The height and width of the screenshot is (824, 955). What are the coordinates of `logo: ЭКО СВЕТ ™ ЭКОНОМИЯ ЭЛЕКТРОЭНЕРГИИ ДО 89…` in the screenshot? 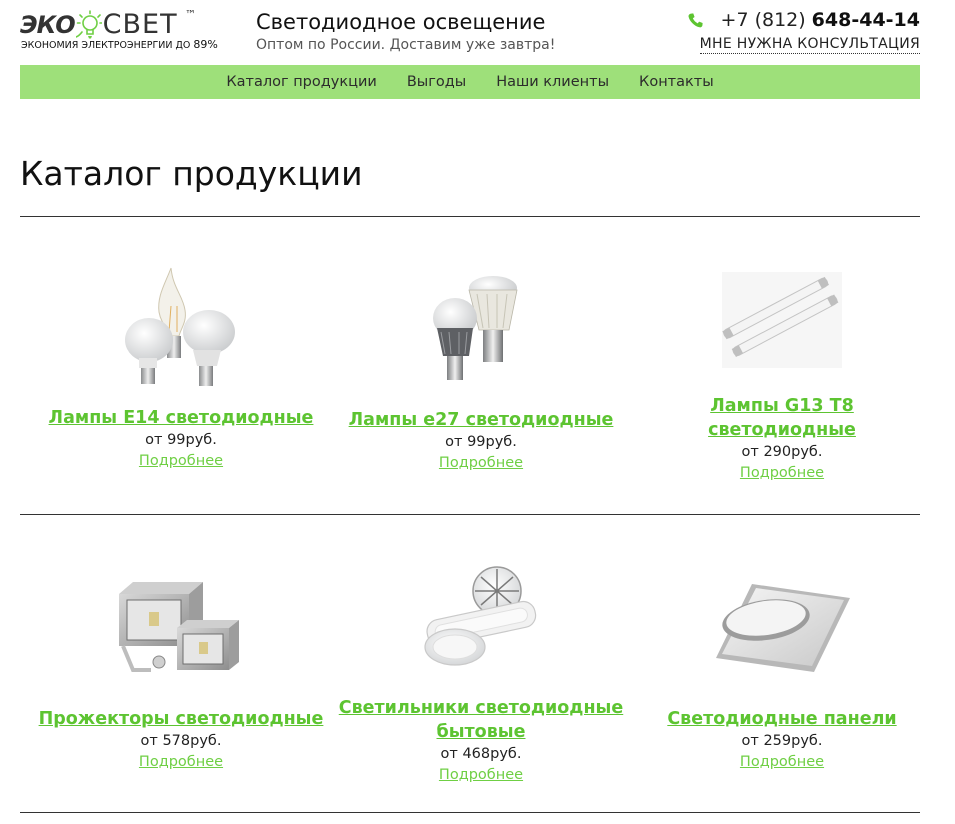 It's located at (120, 31).